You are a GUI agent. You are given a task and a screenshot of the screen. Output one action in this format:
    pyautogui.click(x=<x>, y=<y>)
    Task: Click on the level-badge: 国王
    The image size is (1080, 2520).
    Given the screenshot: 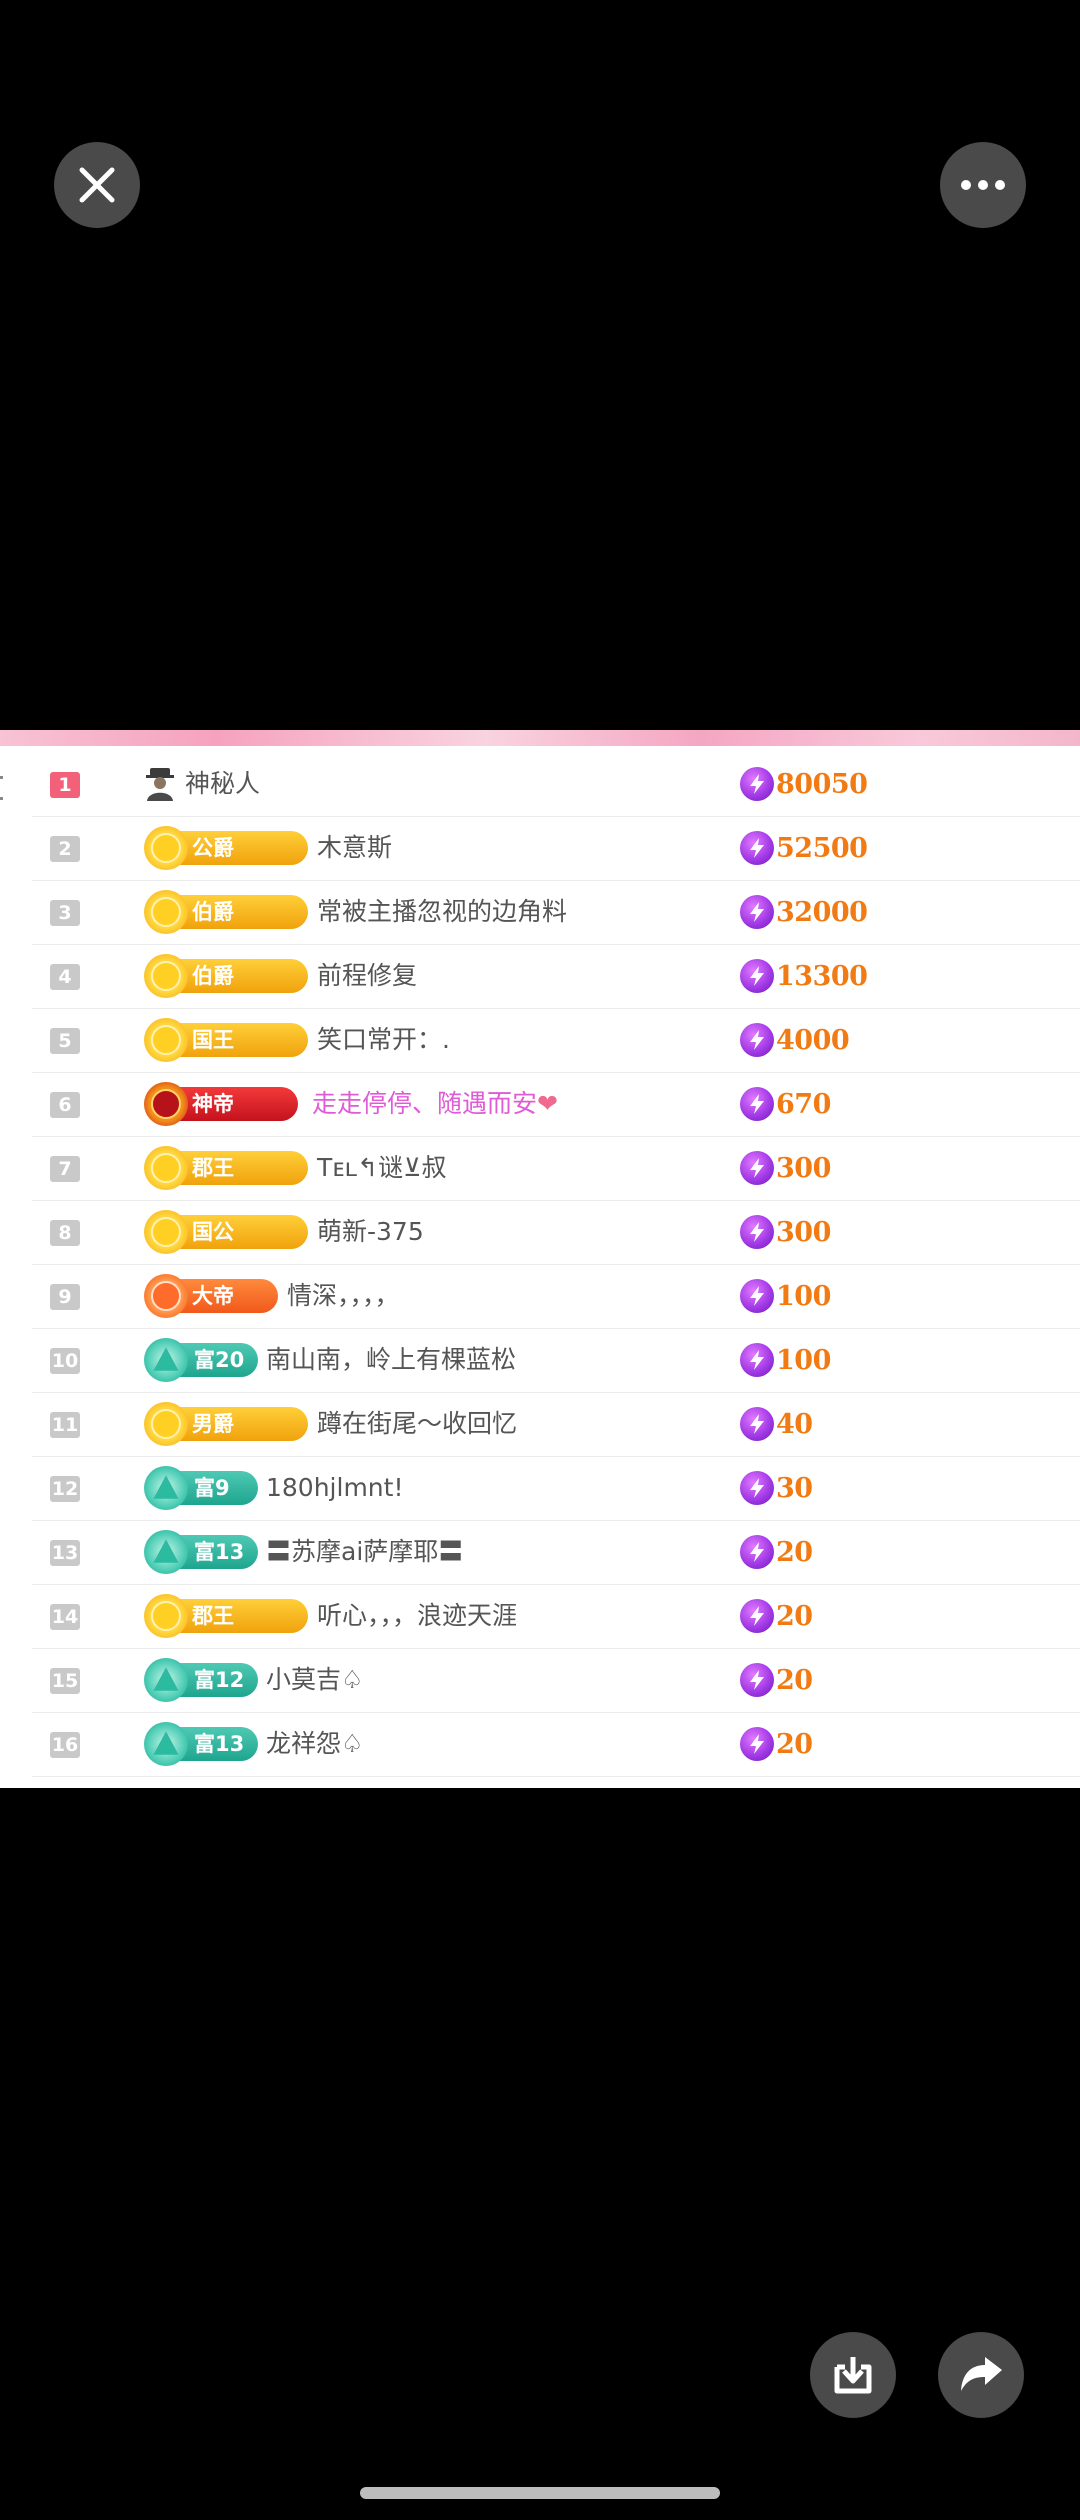 What is the action you would take?
    pyautogui.click(x=226, y=1040)
    